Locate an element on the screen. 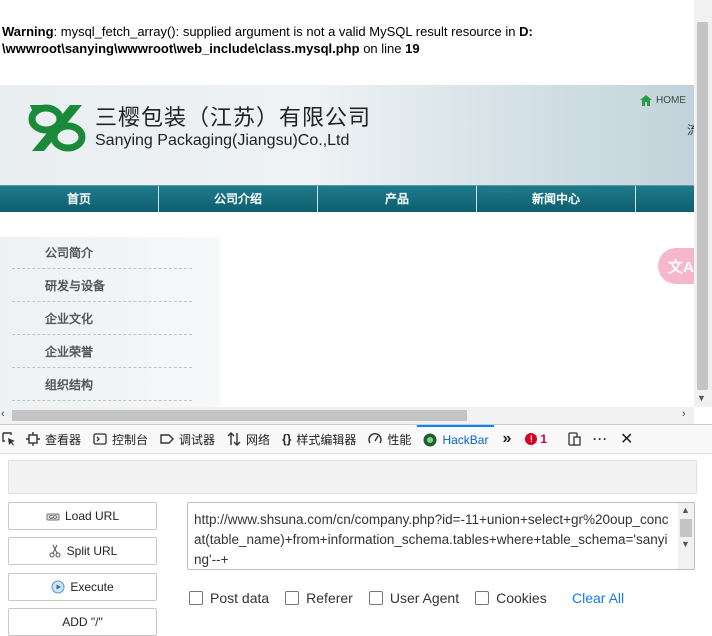 Image resolution: width=712 pixels, height=636 pixels. inspector-icon is located at coordinates (33, 439).